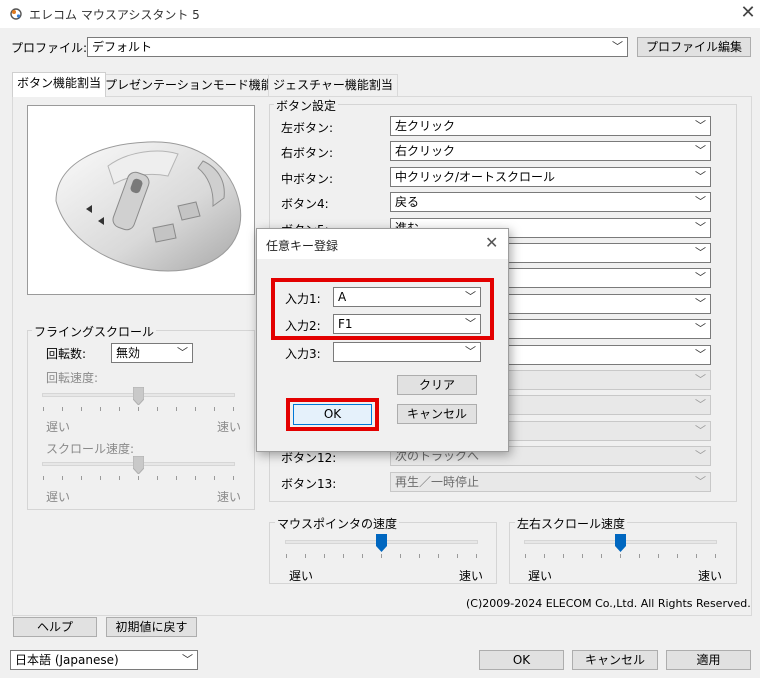  Describe the element at coordinates (425, 151) in the screenshot. I see `button-row-value: 右クリック` at that location.